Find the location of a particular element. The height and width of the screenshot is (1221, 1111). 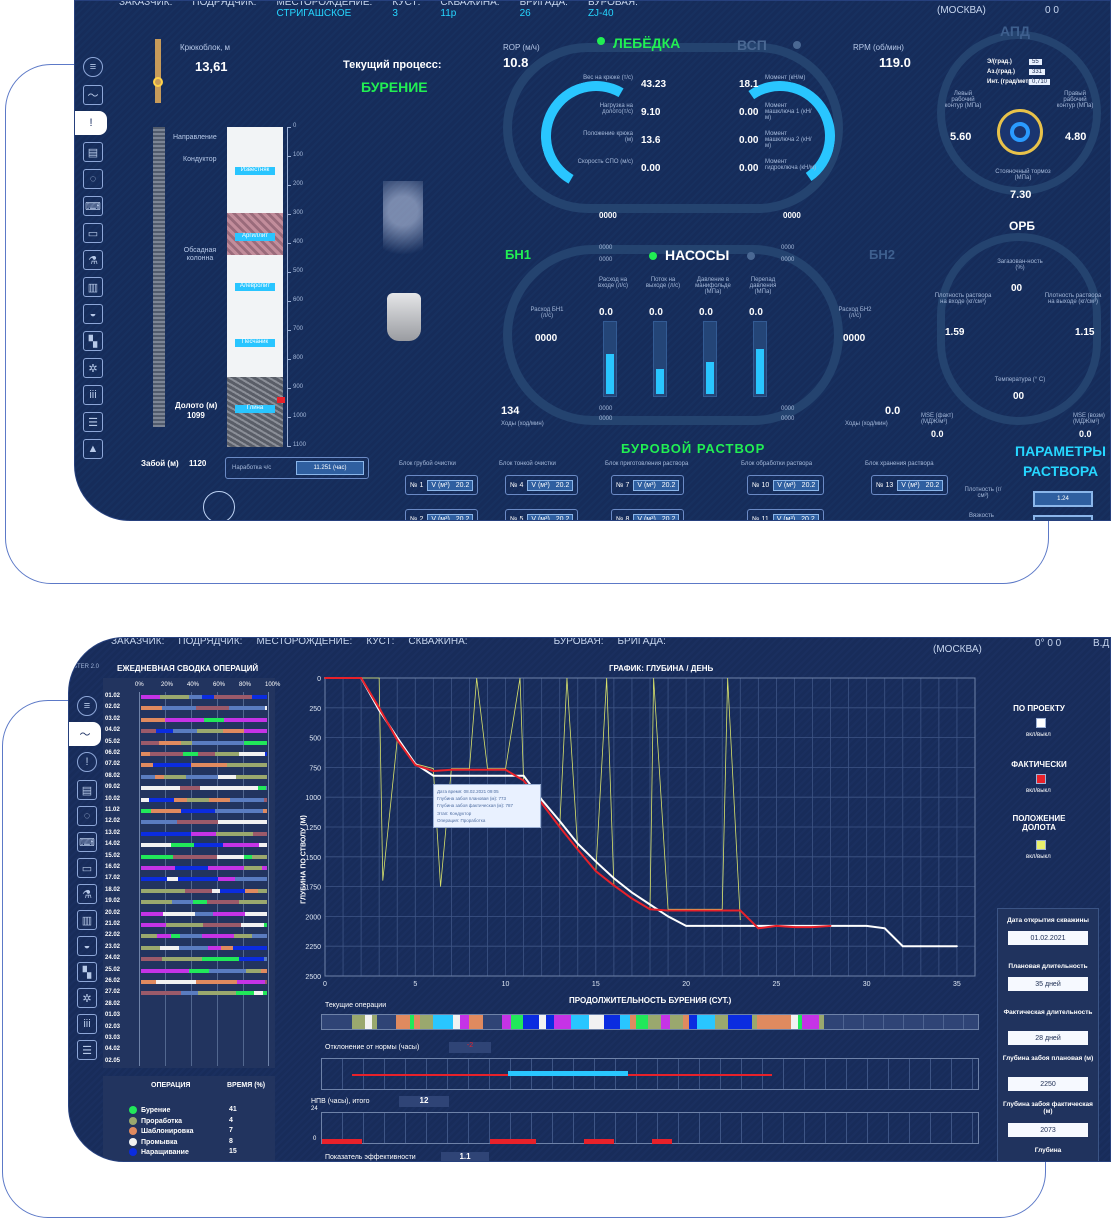

tanks-icon-2: ▥ is located at coordinates (87, 920).